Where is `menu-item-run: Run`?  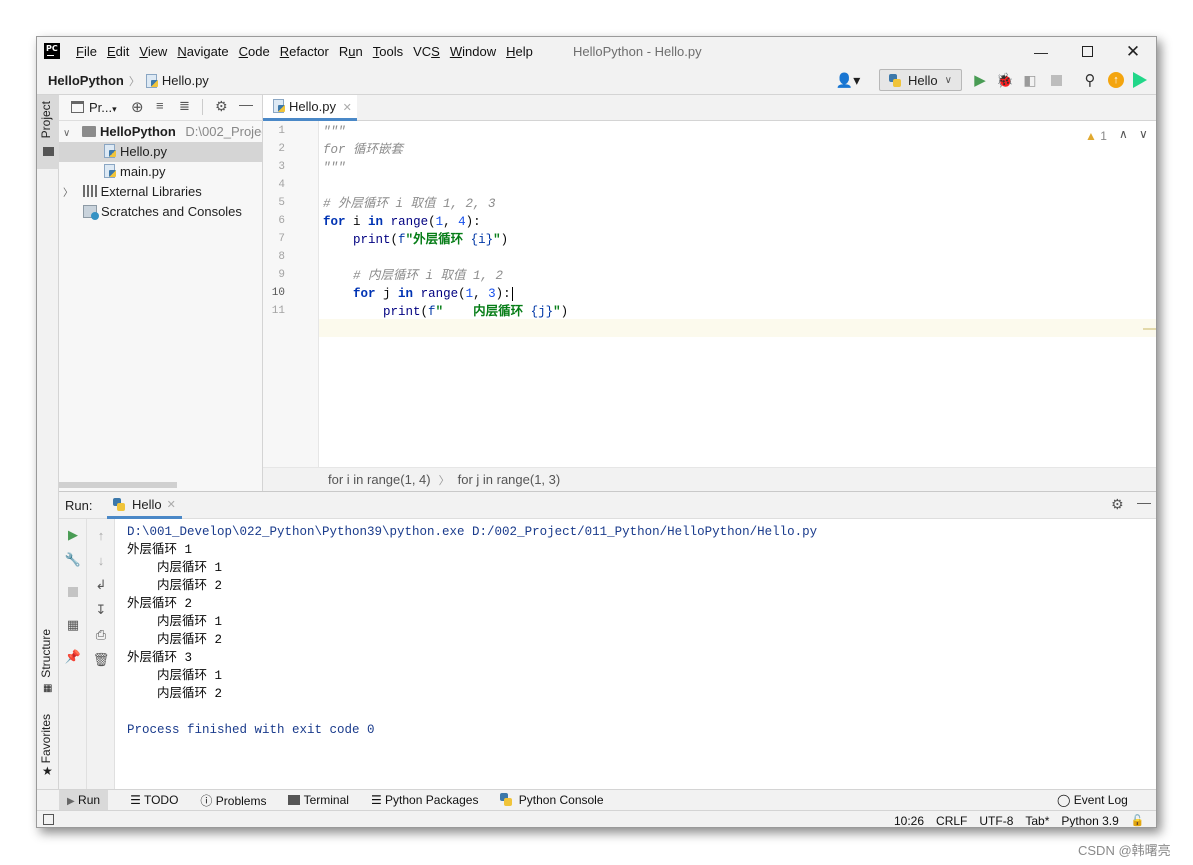 menu-item-run: Run is located at coordinates (351, 51).